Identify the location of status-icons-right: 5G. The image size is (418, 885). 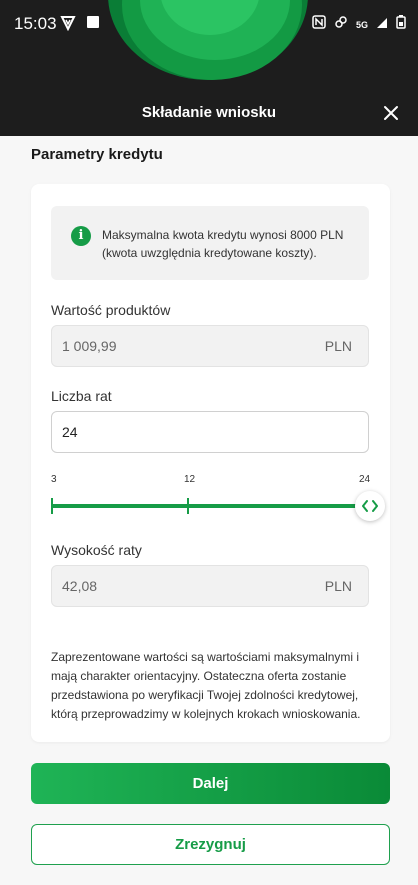
(359, 24).